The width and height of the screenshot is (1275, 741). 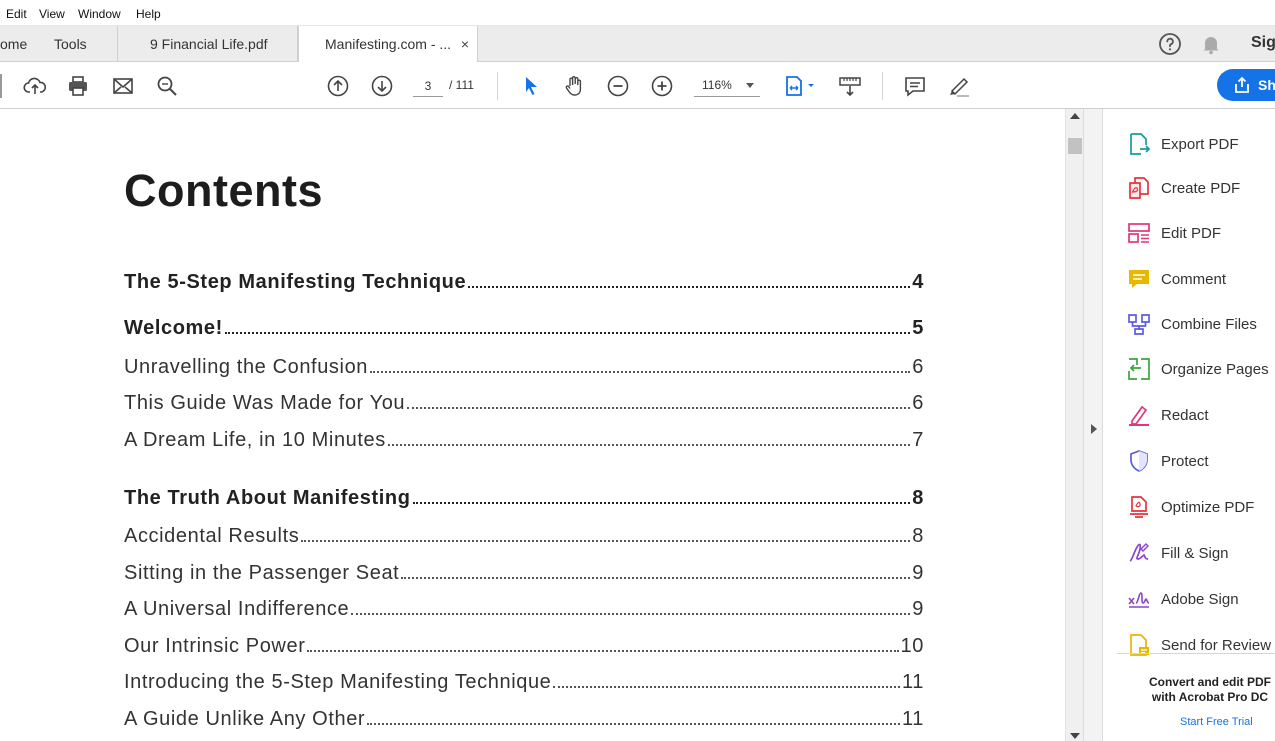 What do you see at coordinates (1201, 280) in the screenshot?
I see `tool-comment: Comment` at bounding box center [1201, 280].